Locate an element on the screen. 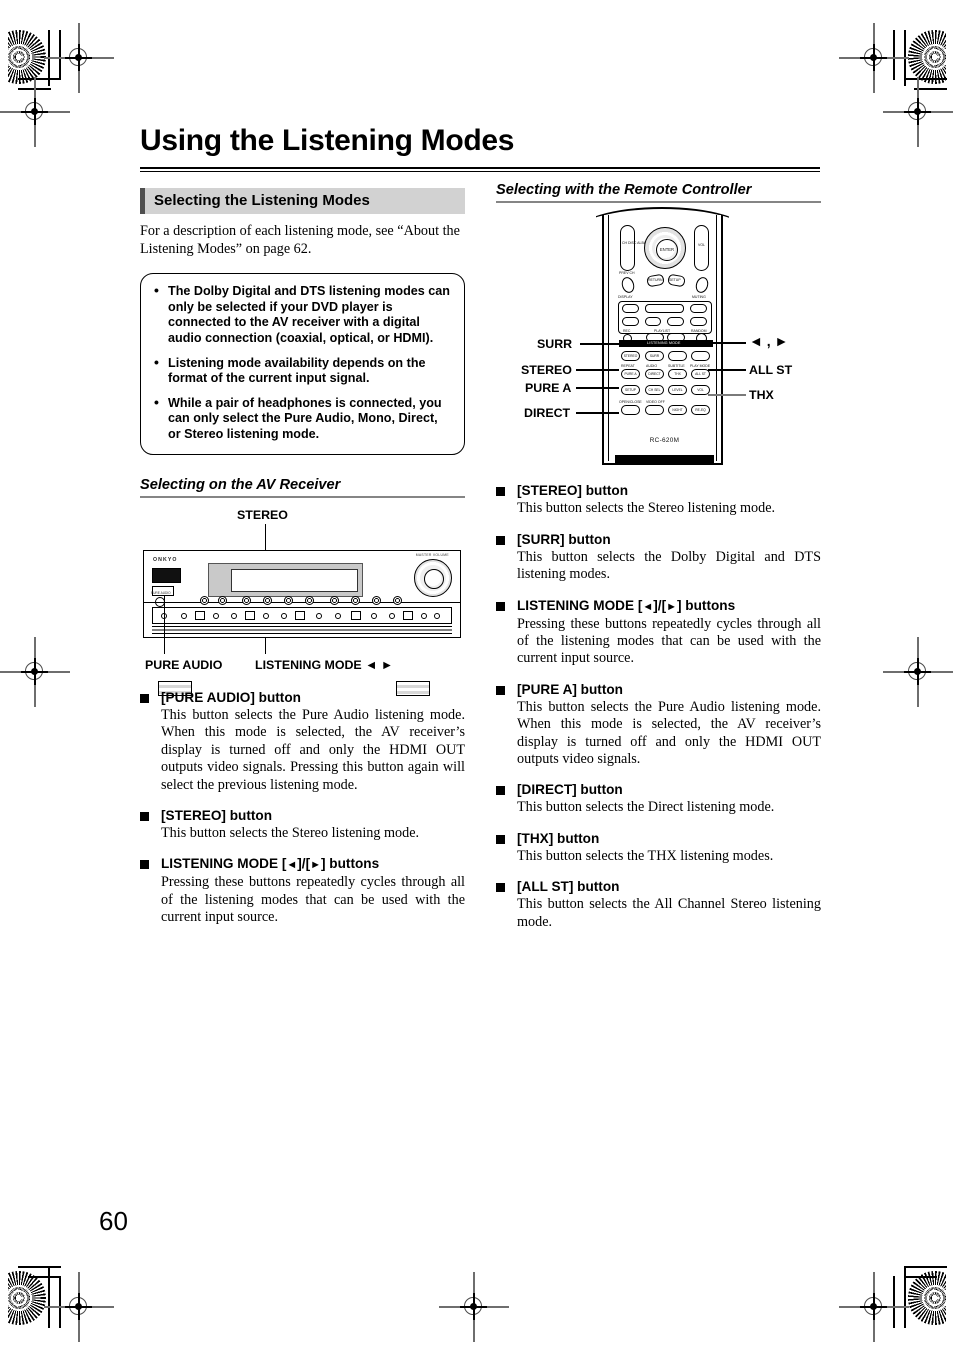  remote-direct-label: DIRECT is located at coordinates (654, 374).